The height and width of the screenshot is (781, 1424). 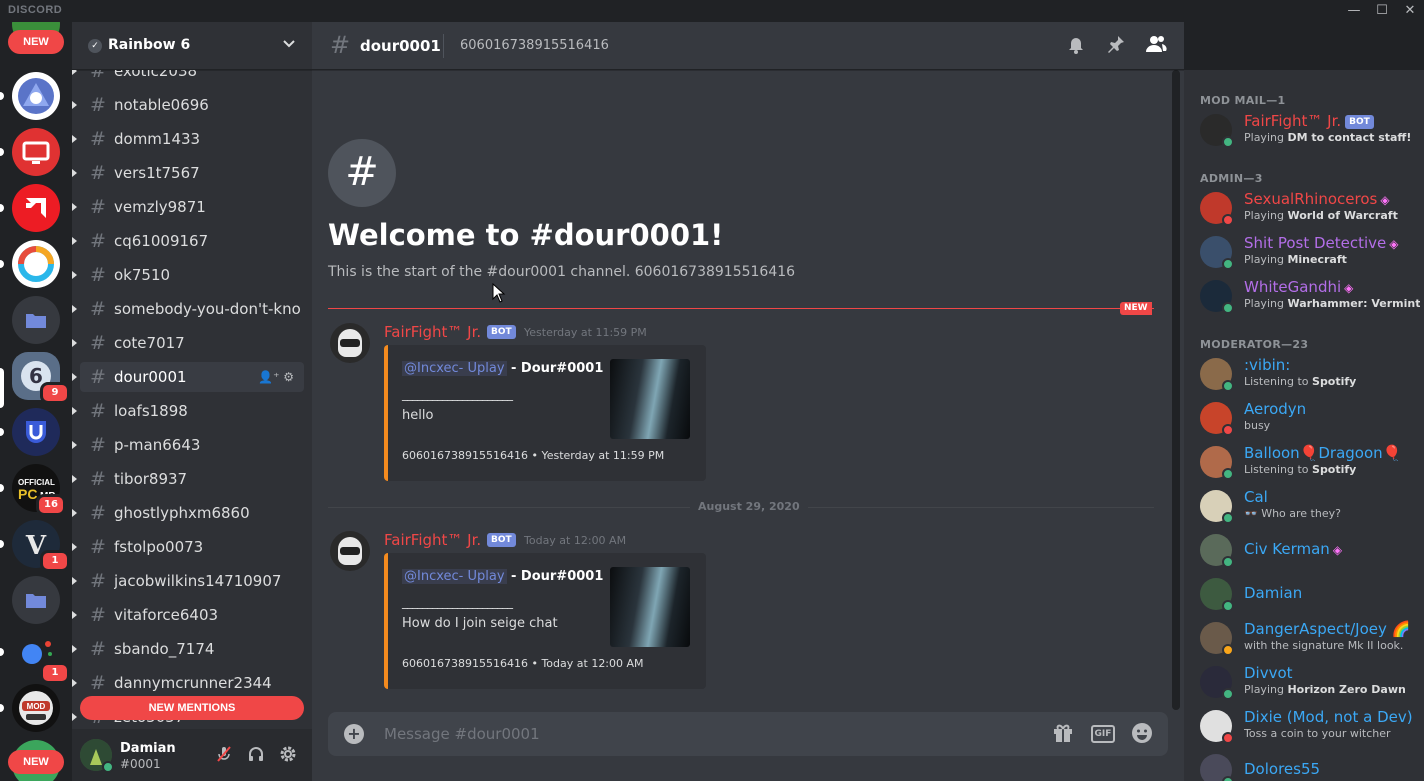 I want to click on verified-check-icon: ✓, so click(x=95, y=46).